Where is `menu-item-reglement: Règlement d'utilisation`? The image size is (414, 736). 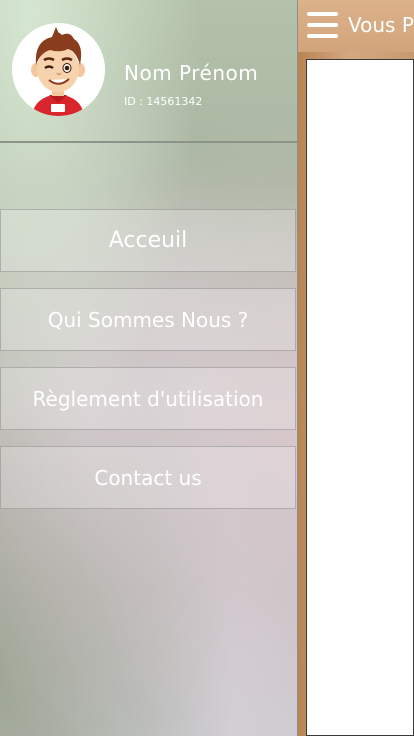
menu-item-reglement: Règlement d'utilisation is located at coordinates (148, 398).